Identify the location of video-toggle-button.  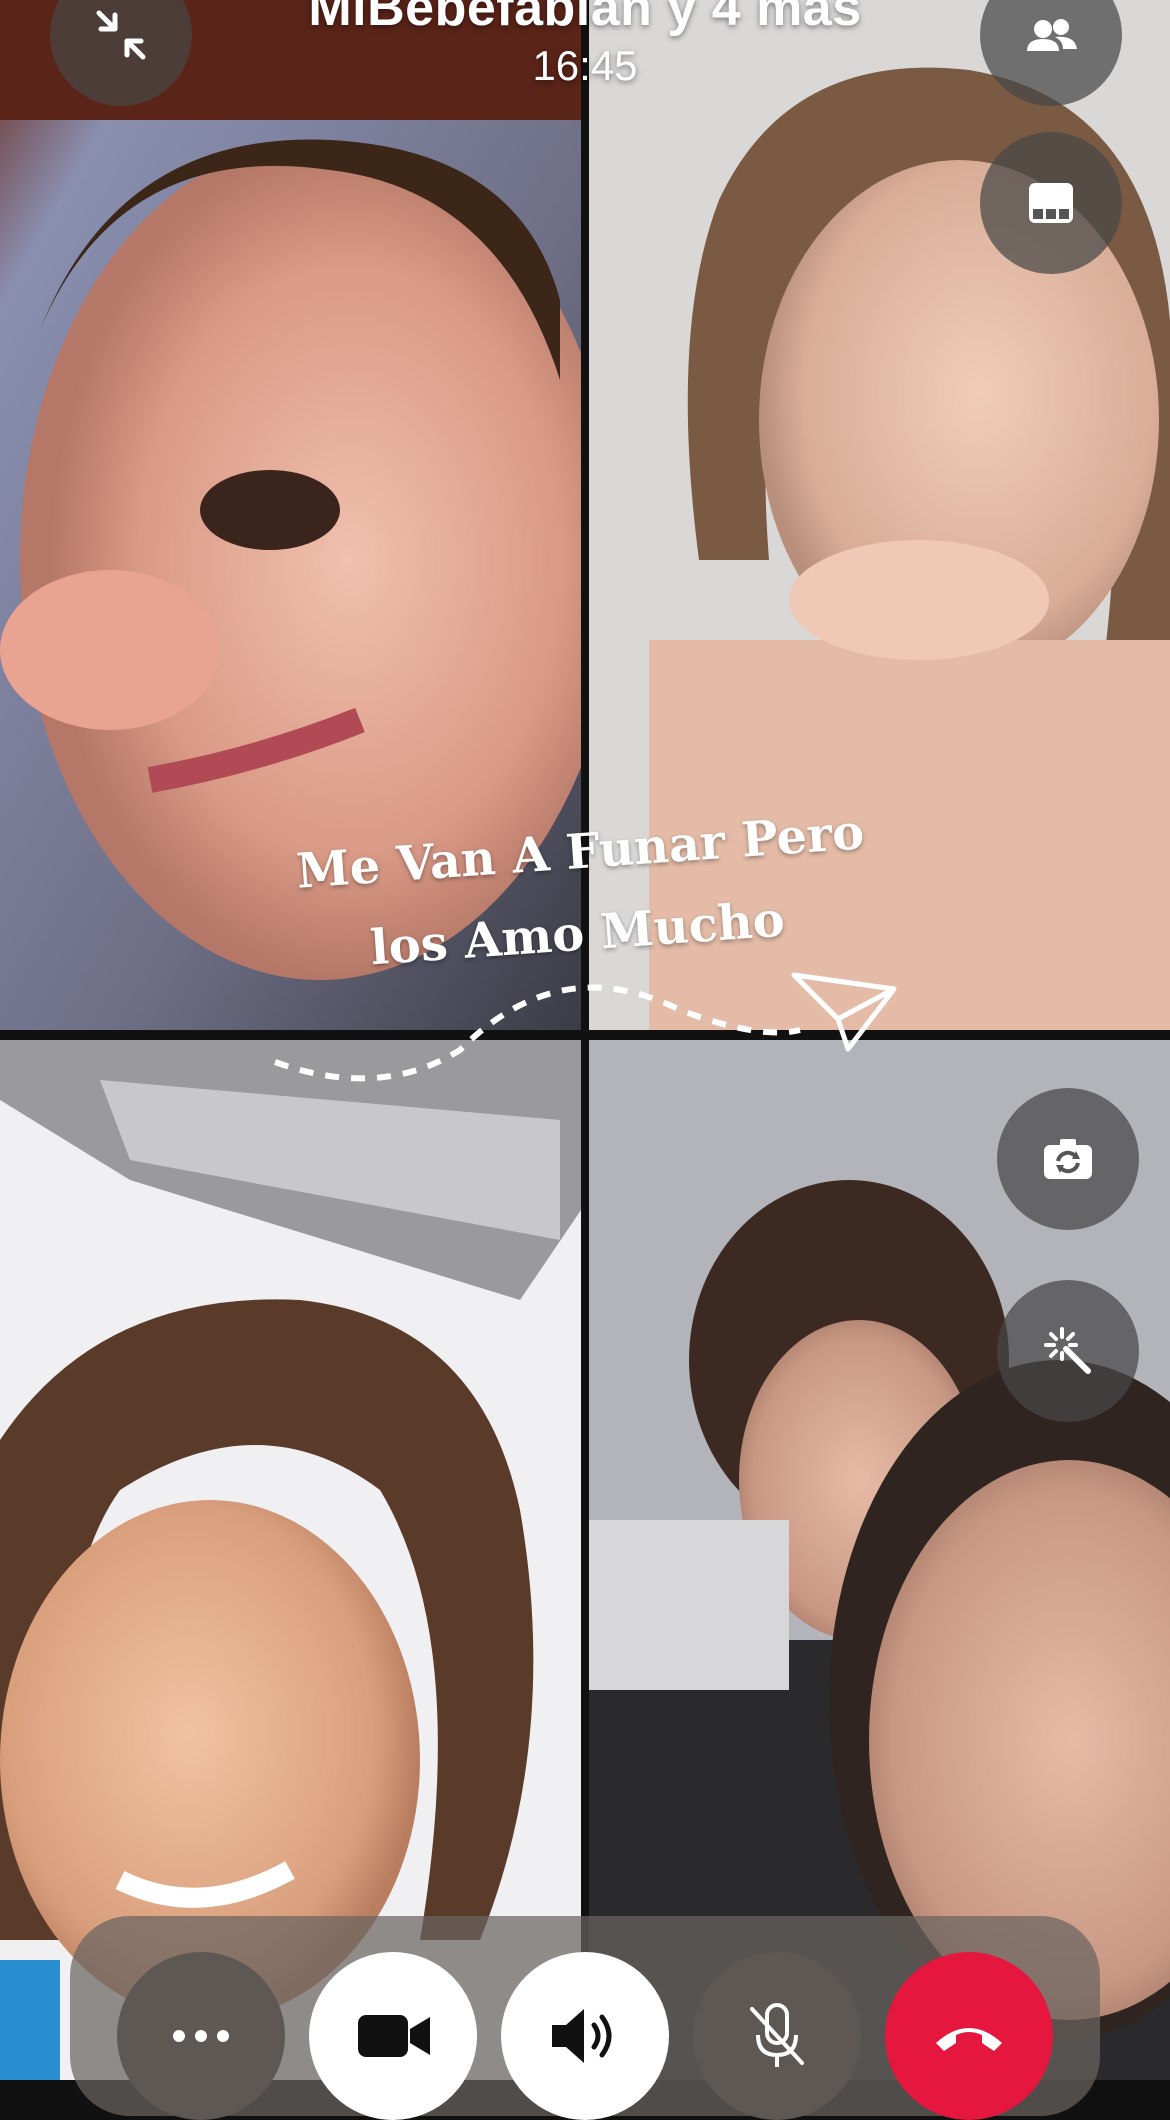
(393, 2036).